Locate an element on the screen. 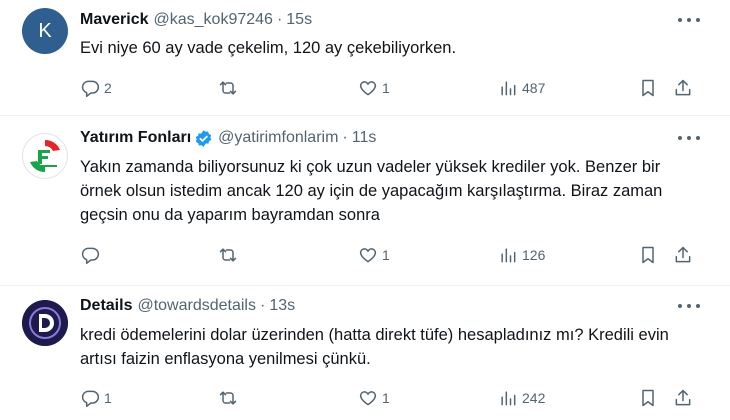 This screenshot has height=420, width=730. author-name: Details is located at coordinates (106, 306).